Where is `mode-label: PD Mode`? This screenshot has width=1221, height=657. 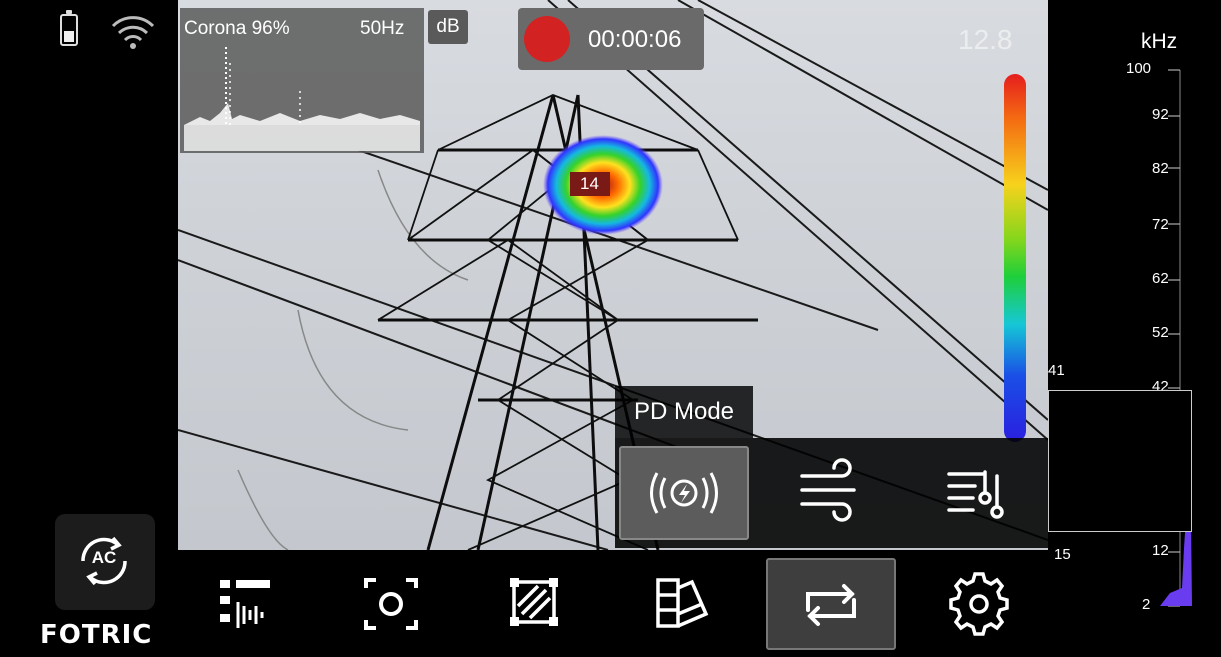 mode-label: PD Mode is located at coordinates (684, 412).